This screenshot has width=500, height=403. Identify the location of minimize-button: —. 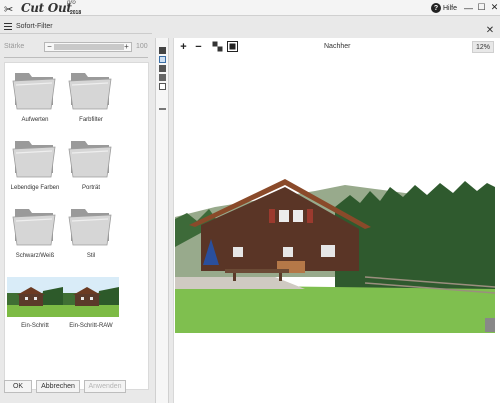
(468, 7).